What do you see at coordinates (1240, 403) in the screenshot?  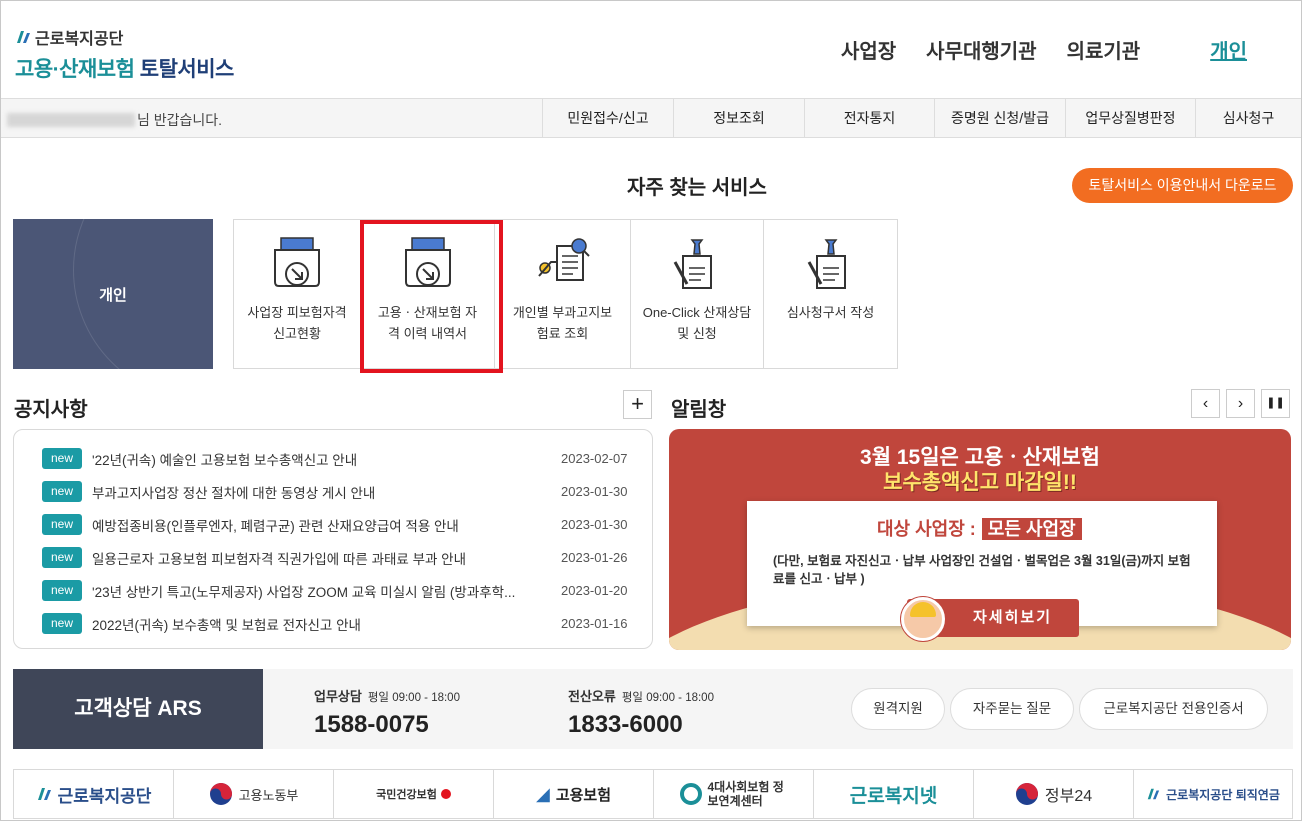 I see `next-button: ›` at bounding box center [1240, 403].